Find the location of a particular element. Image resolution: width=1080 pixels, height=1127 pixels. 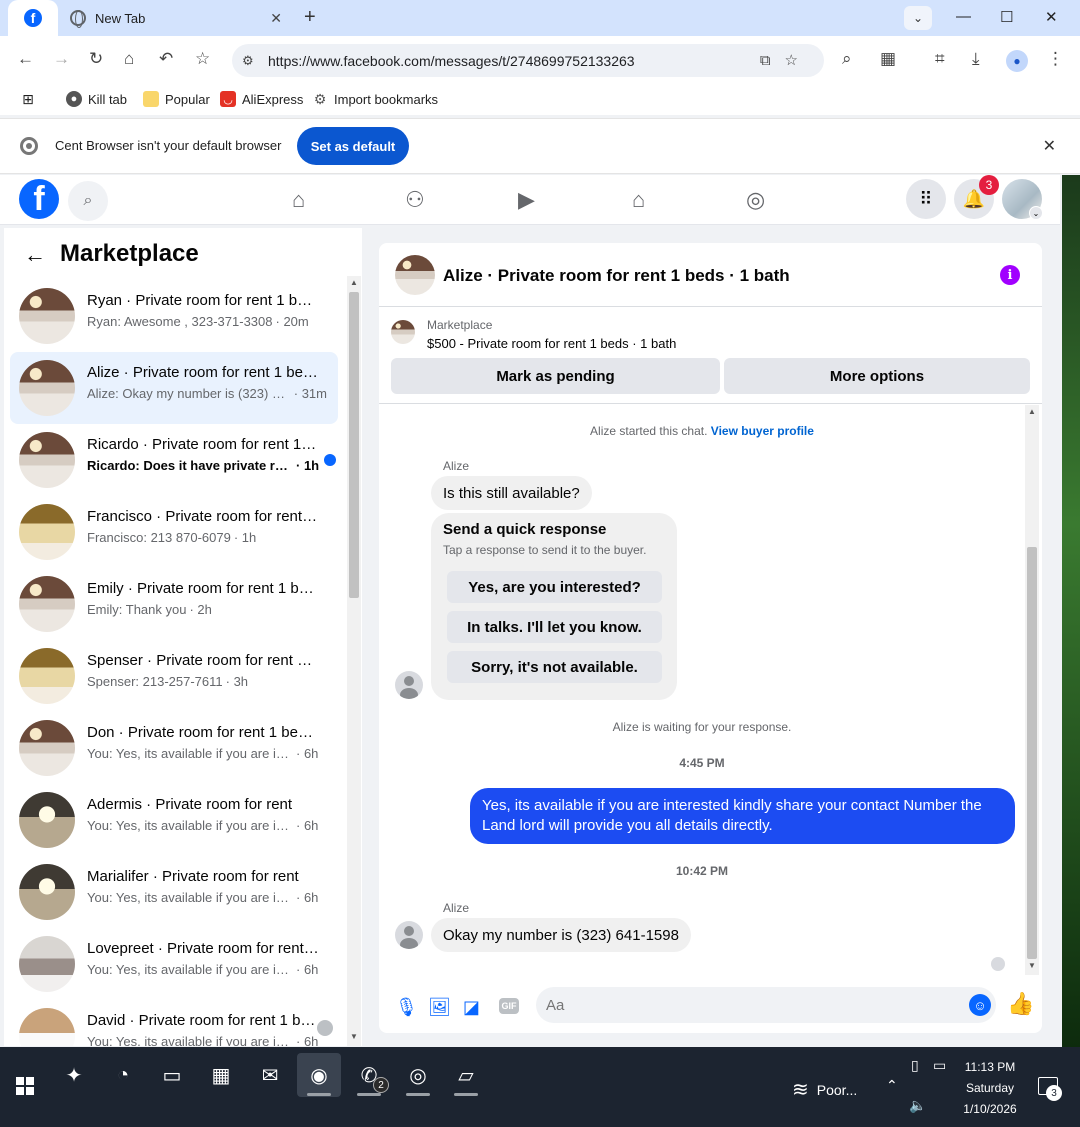

bookmark-kill-tab: ● Kill tab is located at coordinates (96, 99).